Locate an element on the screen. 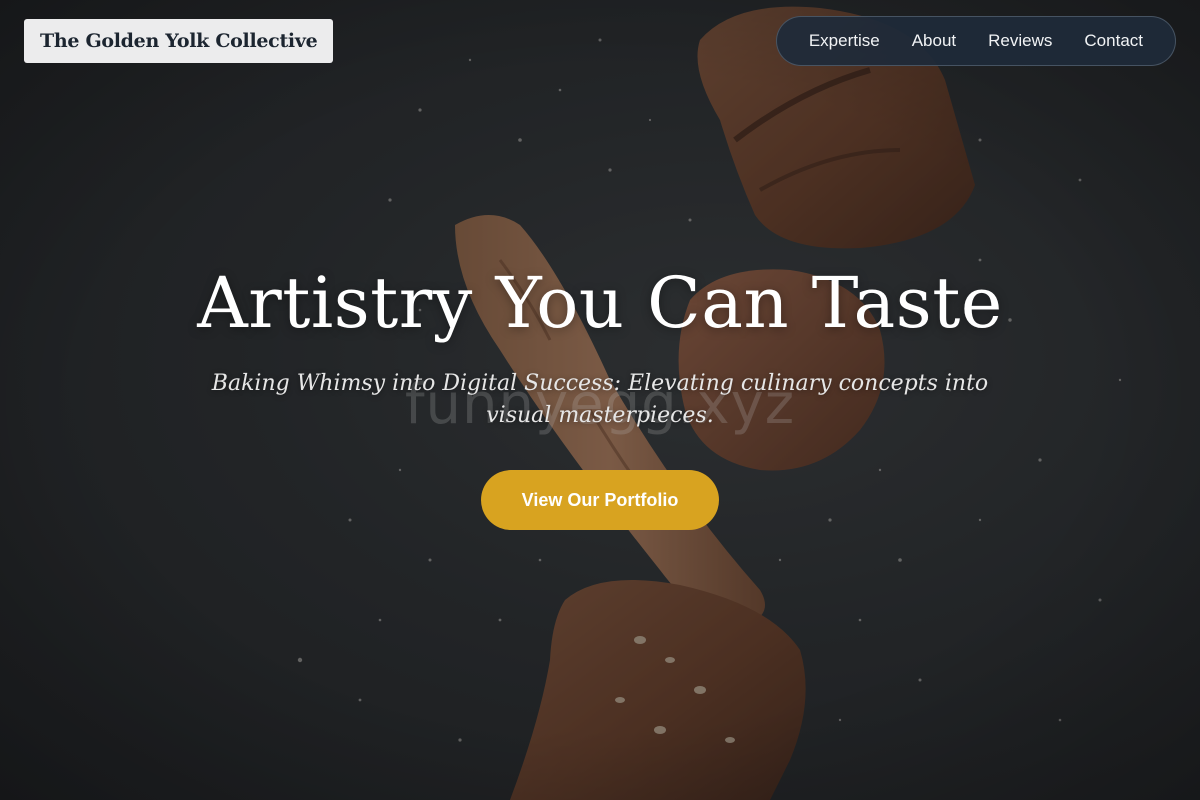  nav-item-expertise: Expertise is located at coordinates (844, 41).